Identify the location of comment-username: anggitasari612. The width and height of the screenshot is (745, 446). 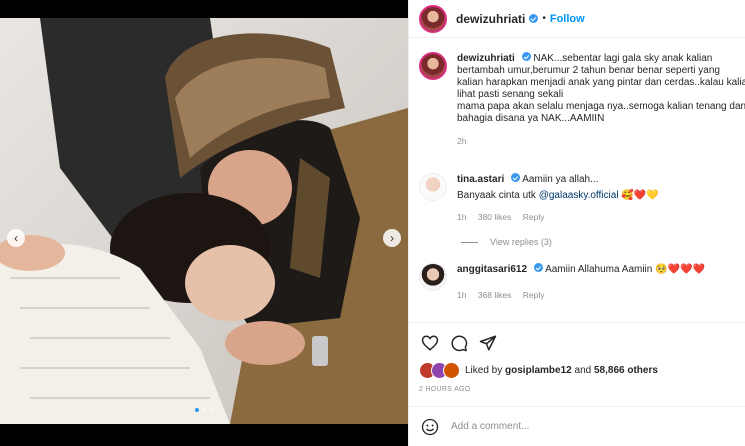
(492, 269).